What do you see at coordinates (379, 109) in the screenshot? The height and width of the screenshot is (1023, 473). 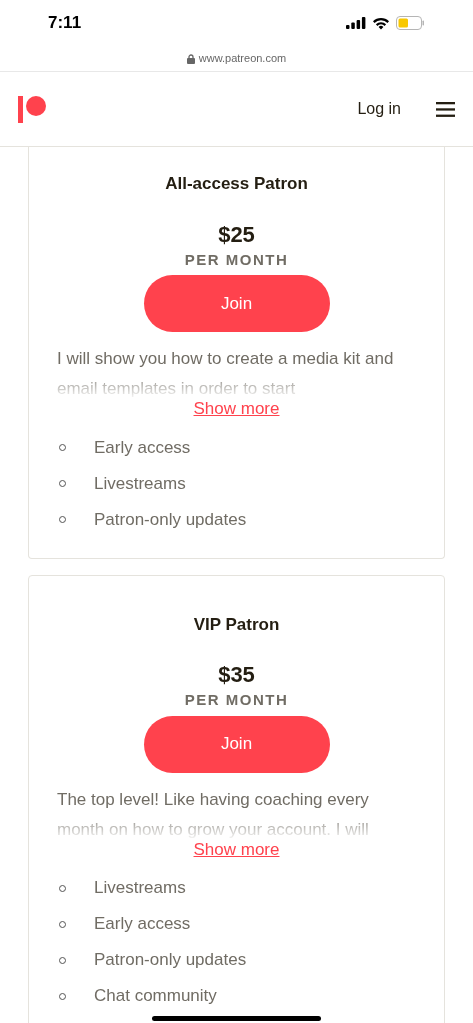 I see `login-link: Log in` at bounding box center [379, 109].